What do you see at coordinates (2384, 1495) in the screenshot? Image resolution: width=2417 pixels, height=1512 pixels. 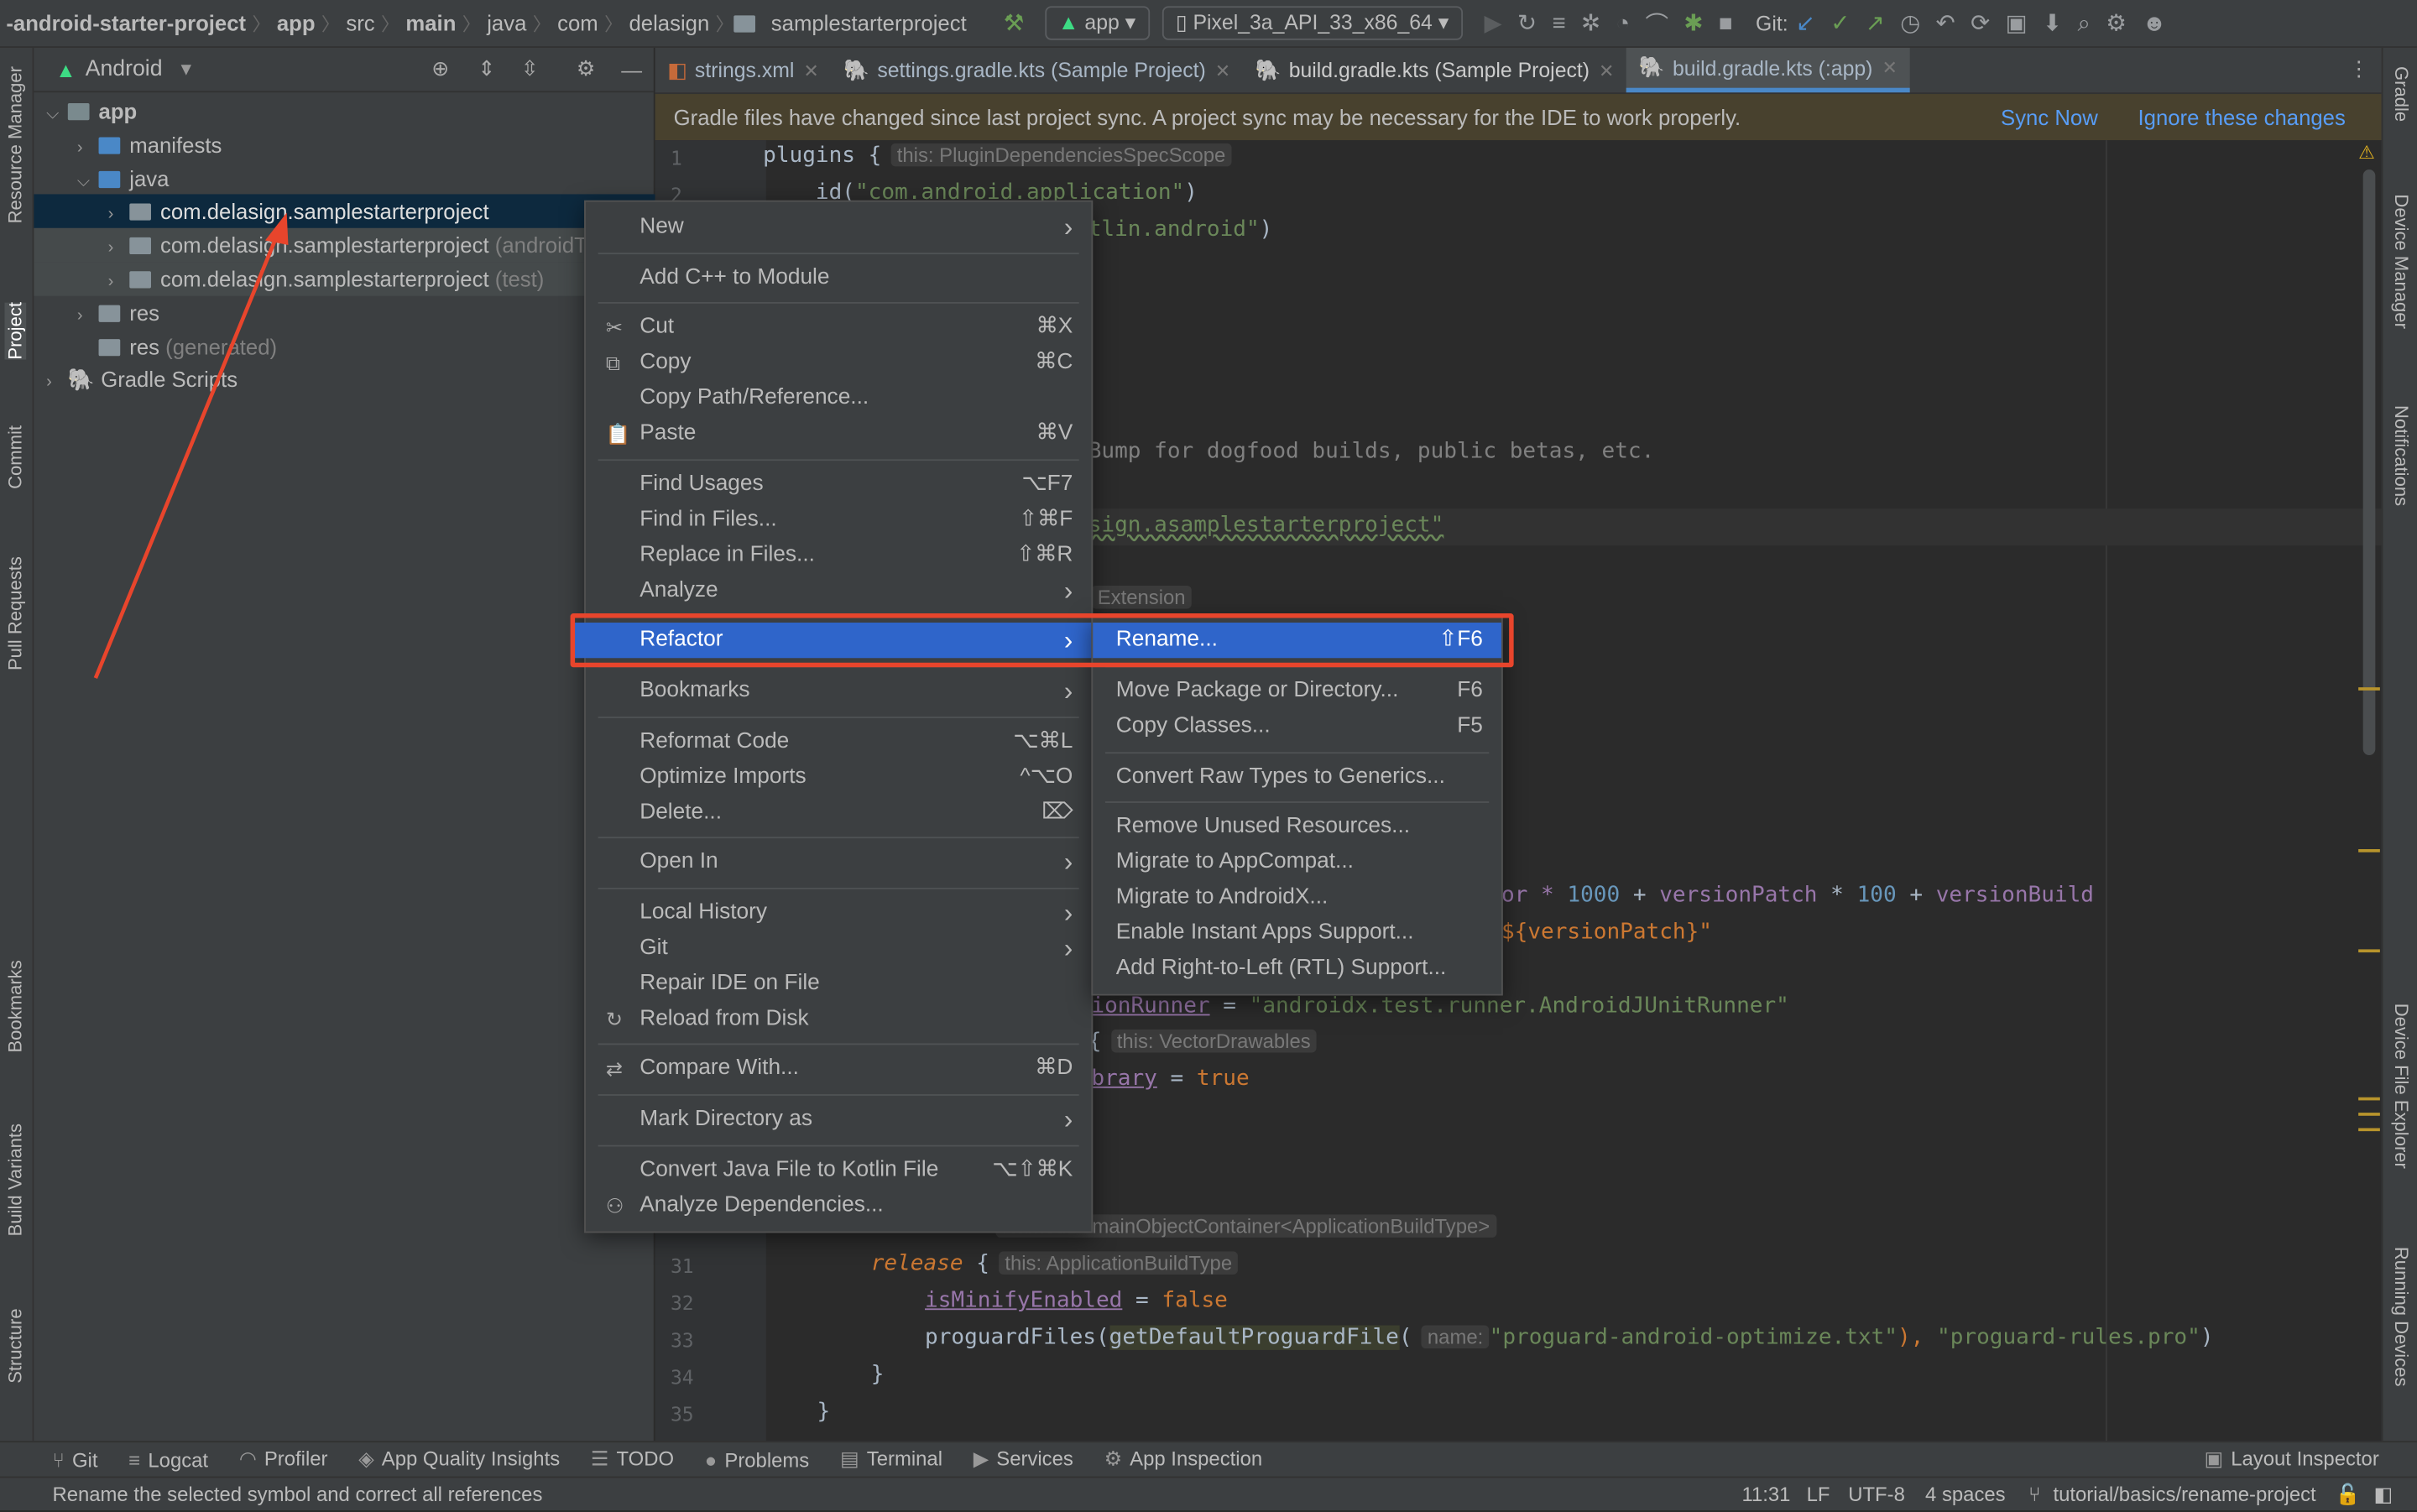 I see `memory-indicator-icon: ◧` at bounding box center [2384, 1495].